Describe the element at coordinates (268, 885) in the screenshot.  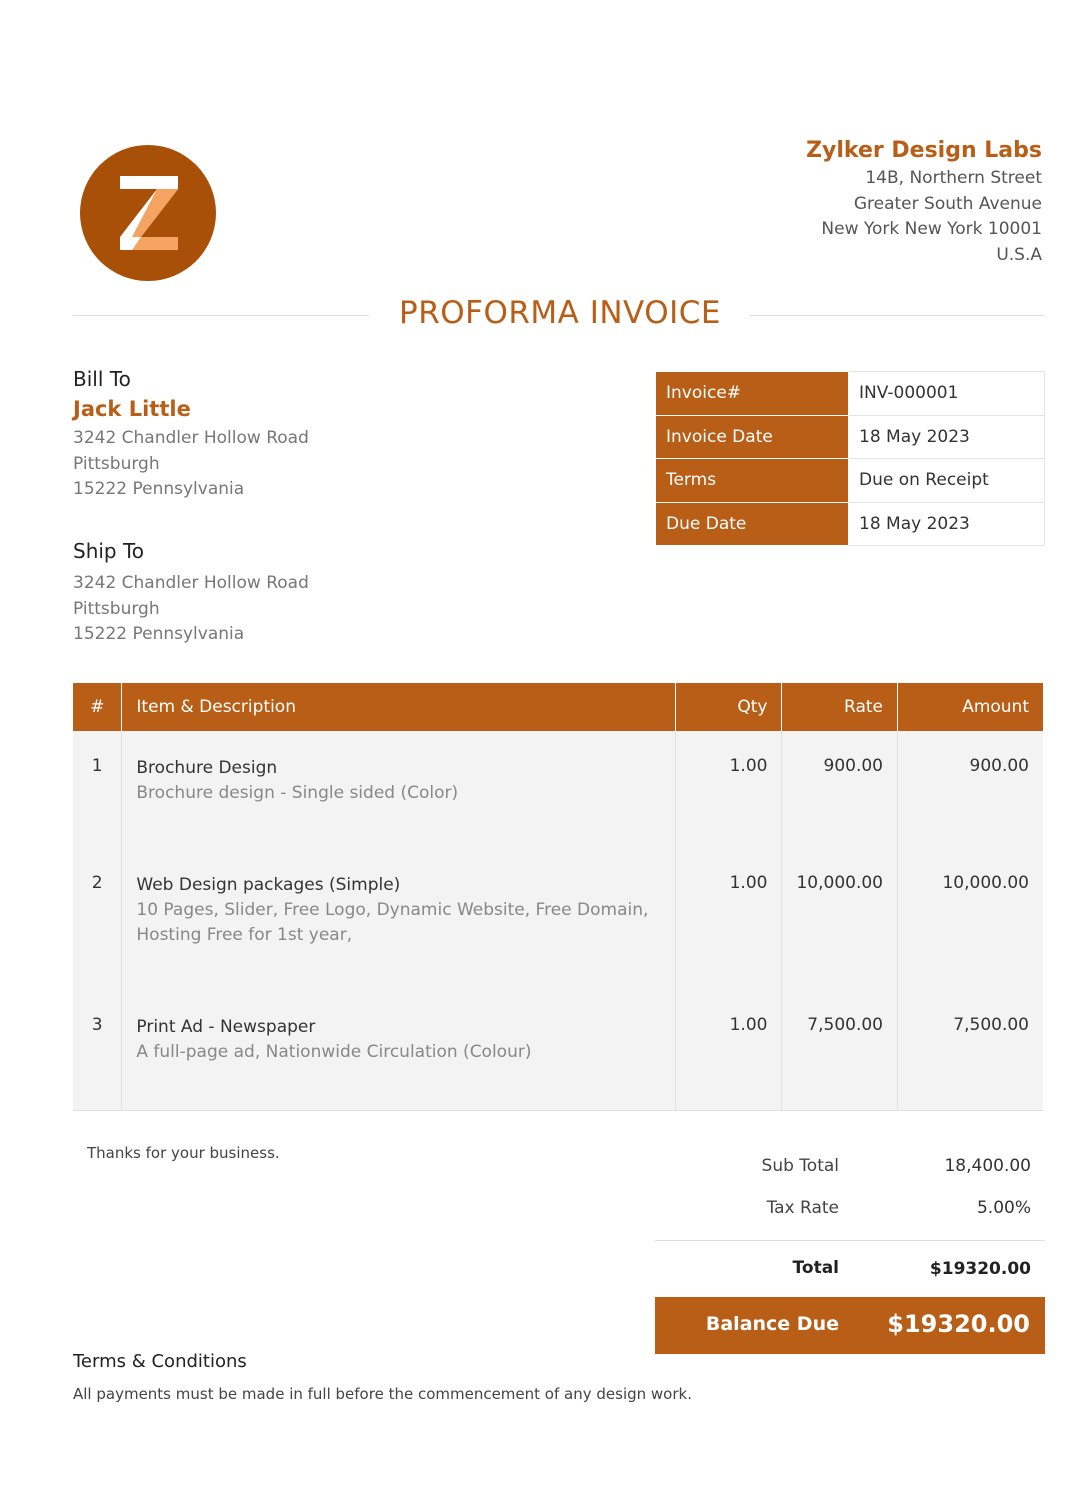
I see `item-name: Web Design packages (Simple)` at that location.